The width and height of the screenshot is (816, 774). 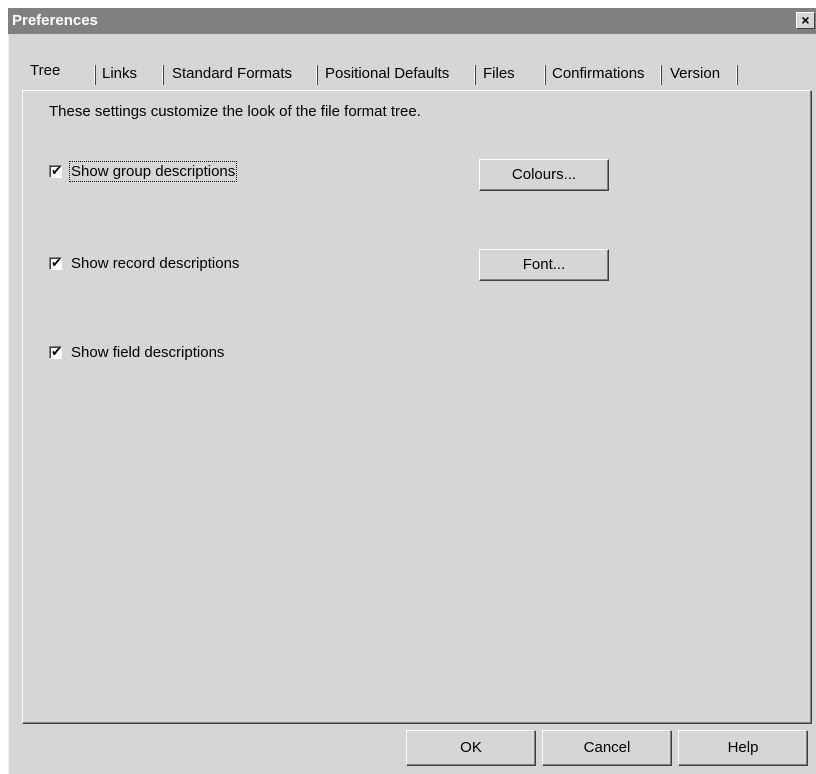 I want to click on checkbox-label: Show record descriptions, so click(x=155, y=263).